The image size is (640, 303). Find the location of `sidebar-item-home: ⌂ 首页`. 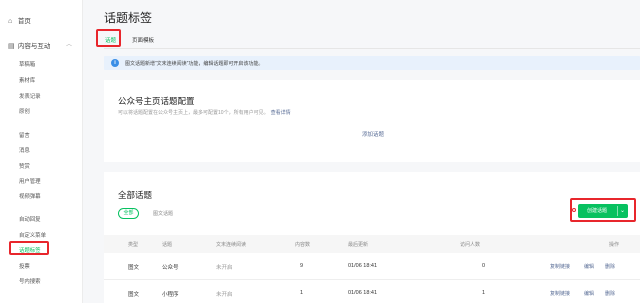

sidebar-item-home: ⌂ 首页 is located at coordinates (19, 20).